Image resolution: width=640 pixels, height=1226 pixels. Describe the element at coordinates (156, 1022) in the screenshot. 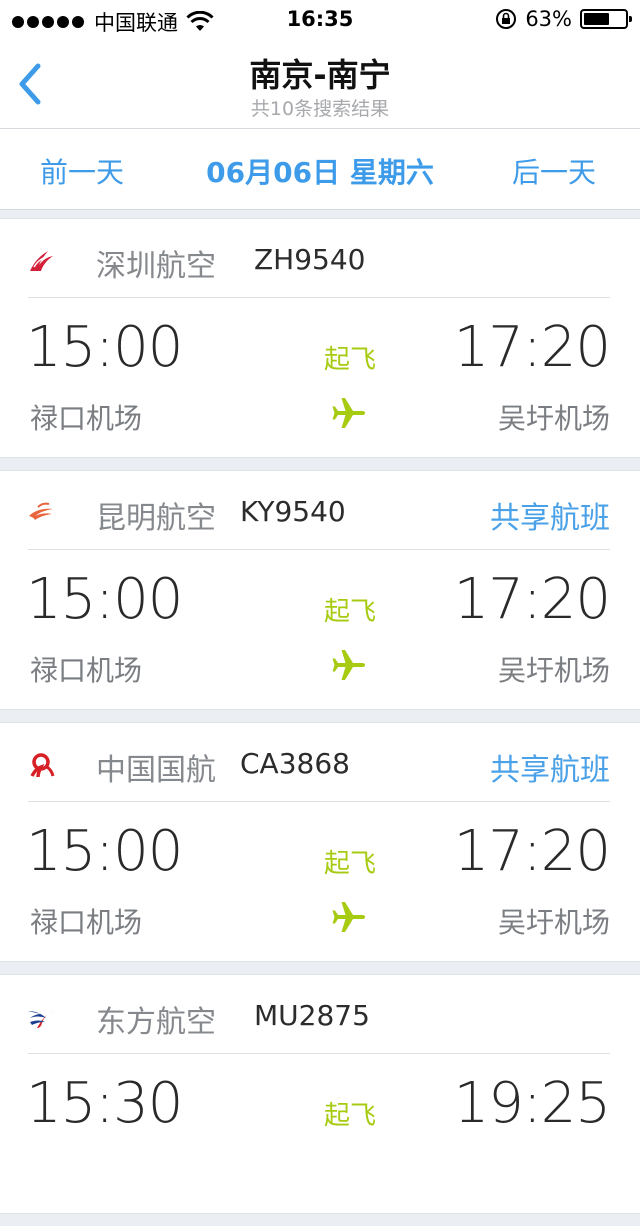

I see `airline-name: 东方航空` at that location.